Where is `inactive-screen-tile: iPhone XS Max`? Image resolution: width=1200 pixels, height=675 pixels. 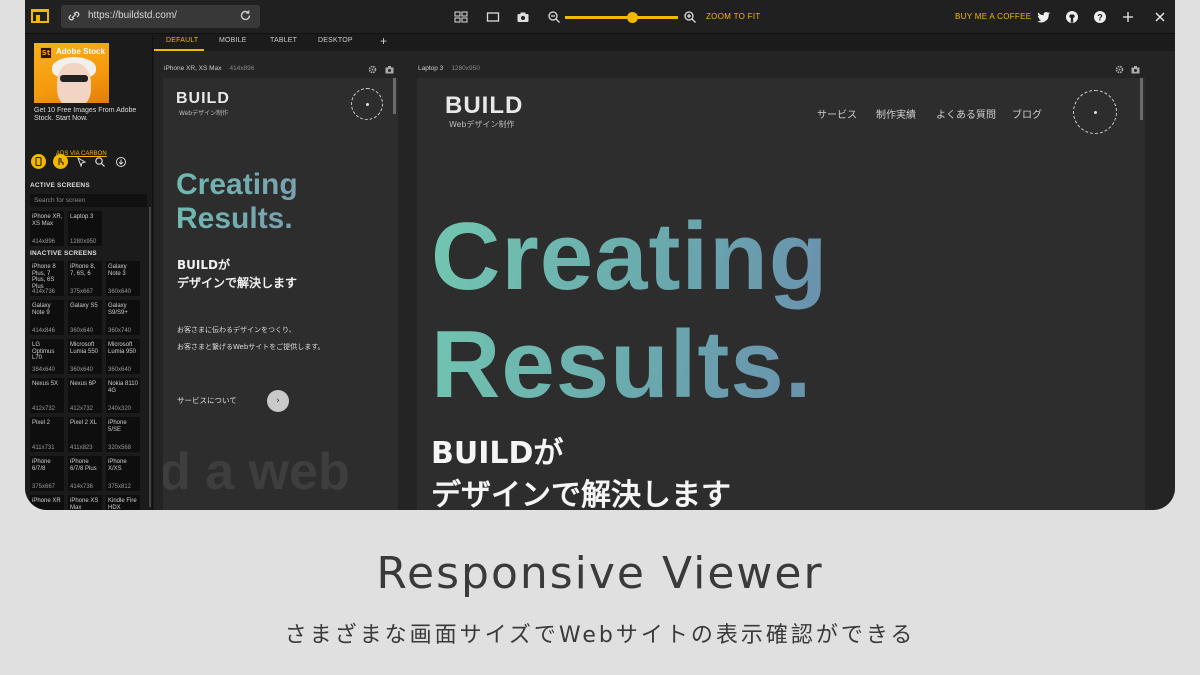 inactive-screen-tile: iPhone XS Max is located at coordinates (85, 502).